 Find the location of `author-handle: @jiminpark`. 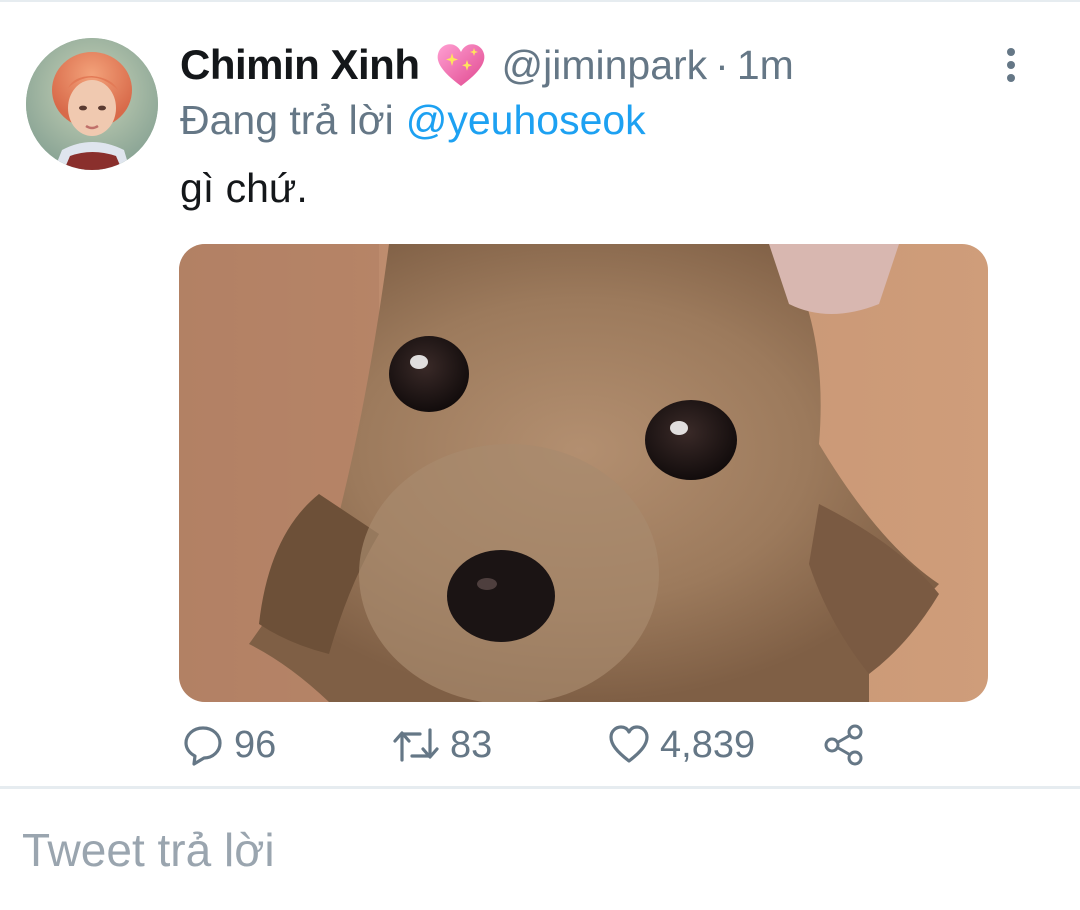

author-handle: @jiminpark is located at coordinates (605, 65).